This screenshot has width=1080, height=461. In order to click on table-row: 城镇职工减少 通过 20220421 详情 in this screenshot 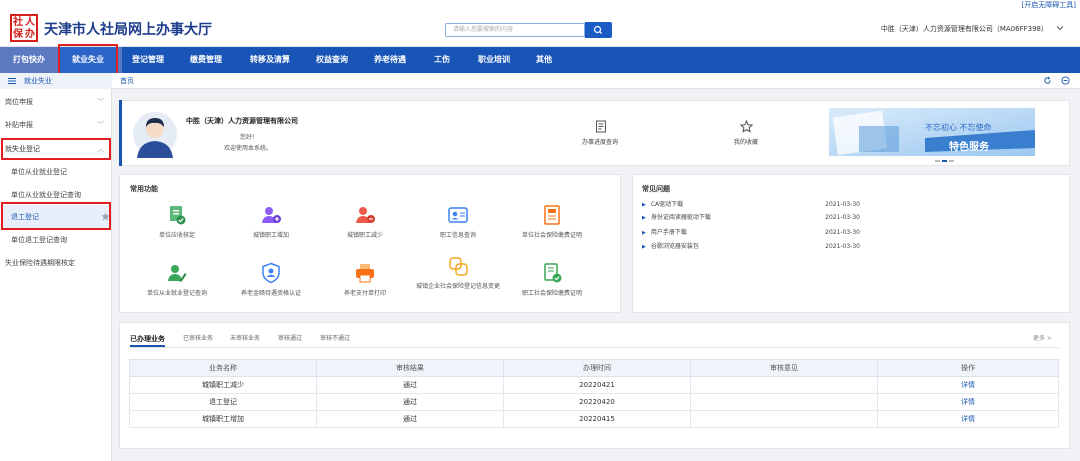, I will do `click(594, 385)`.